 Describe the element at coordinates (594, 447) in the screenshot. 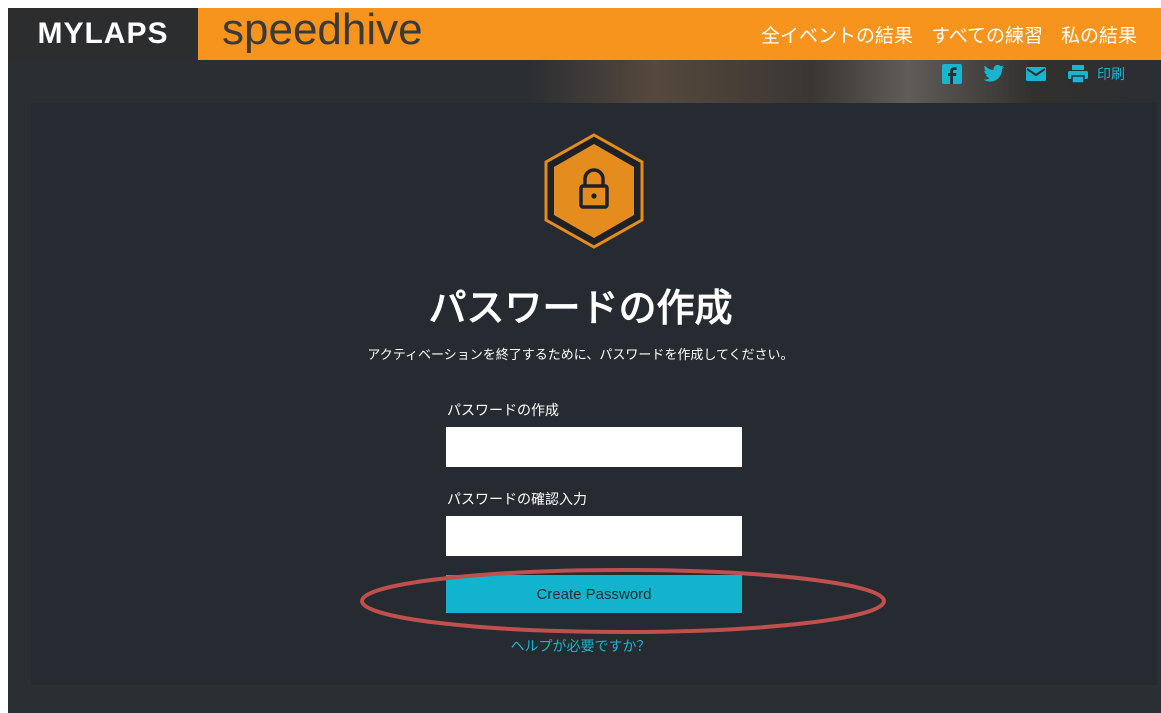

I see `password-input` at that location.